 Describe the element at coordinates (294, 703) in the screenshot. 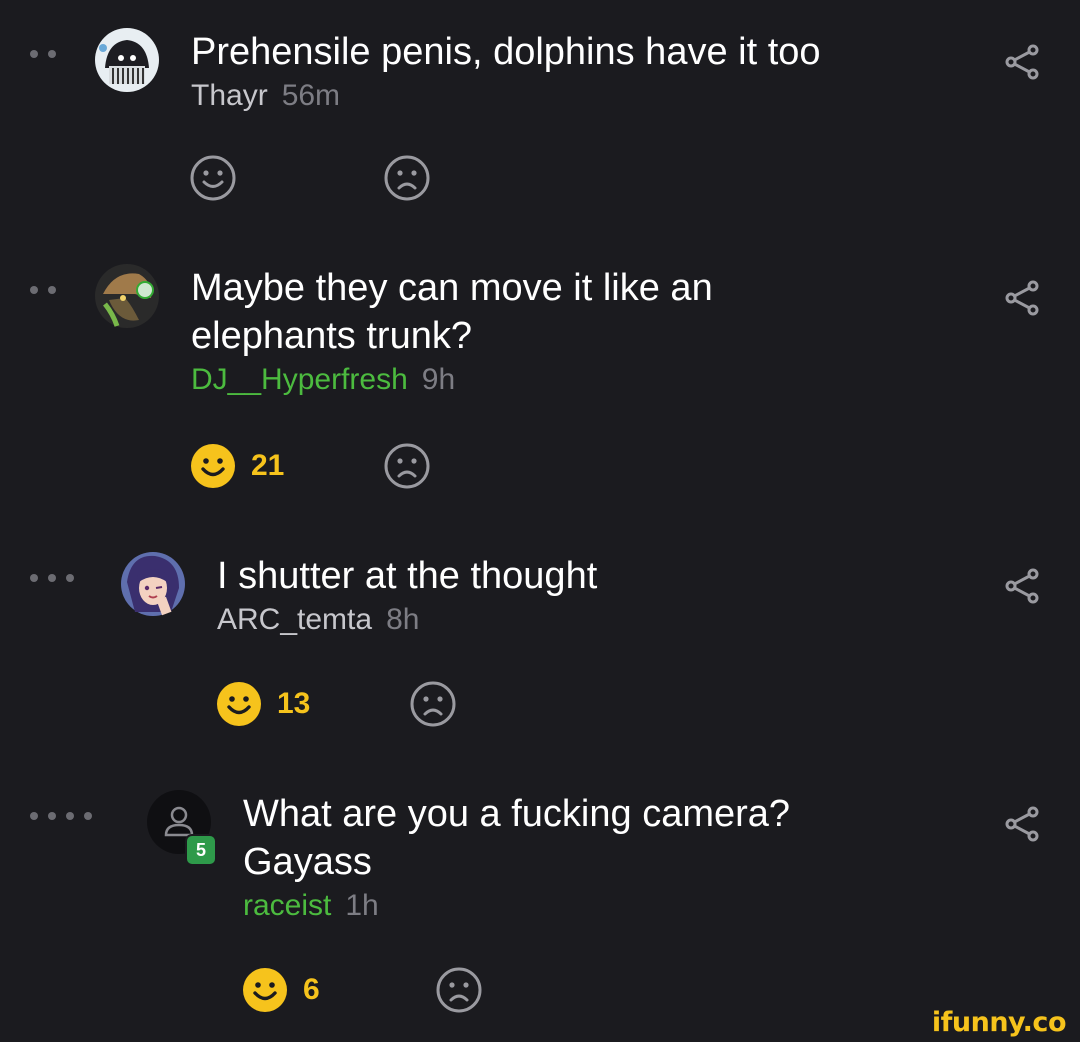

I see `like-count: 13` at that location.